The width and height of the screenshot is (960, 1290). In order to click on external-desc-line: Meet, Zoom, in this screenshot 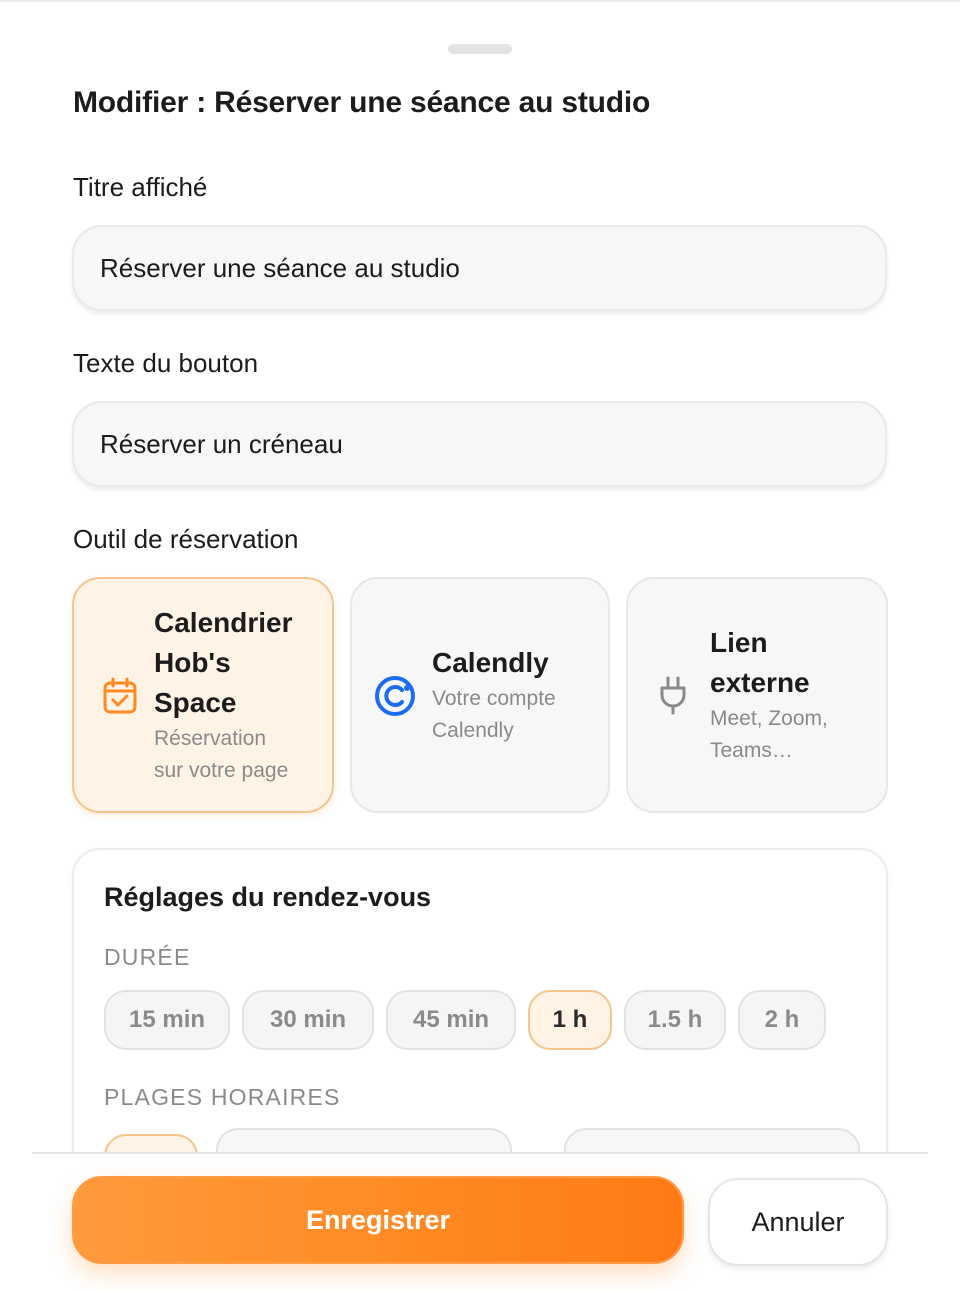, I will do `click(769, 718)`.